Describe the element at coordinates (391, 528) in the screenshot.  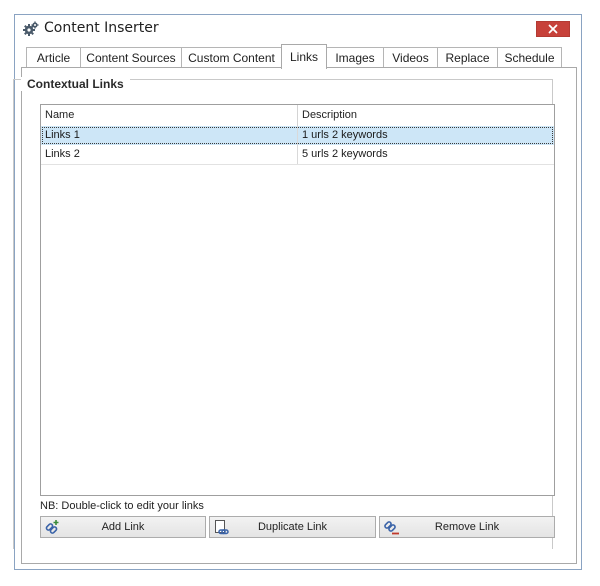
I see `remove-link-icon` at that location.